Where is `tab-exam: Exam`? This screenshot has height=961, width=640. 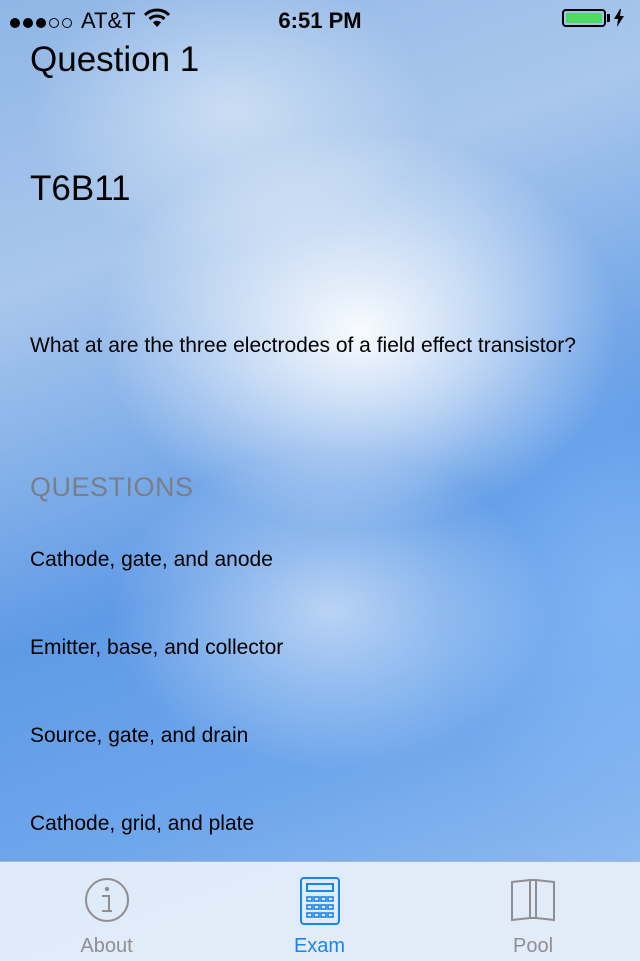
tab-exam: Exam is located at coordinates (319, 911).